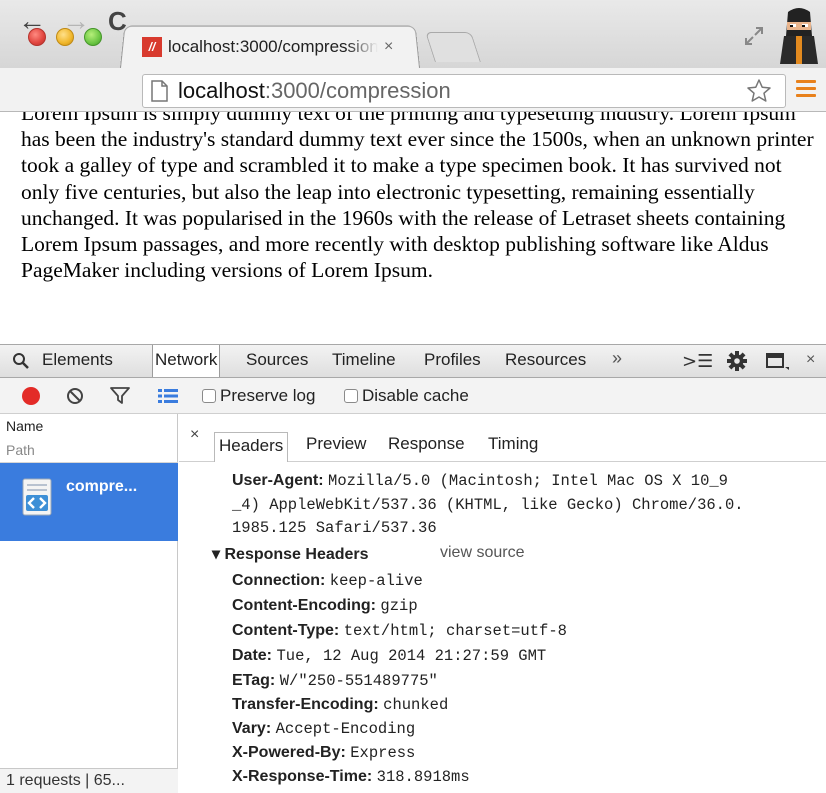 The height and width of the screenshot is (793, 826). I want to click on devtools-close-icon: ×, so click(810, 360).